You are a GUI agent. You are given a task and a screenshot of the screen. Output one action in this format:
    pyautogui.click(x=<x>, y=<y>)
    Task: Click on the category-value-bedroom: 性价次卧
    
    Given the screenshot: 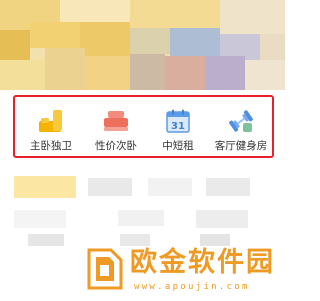 What is the action you would take?
    pyautogui.click(x=116, y=126)
    